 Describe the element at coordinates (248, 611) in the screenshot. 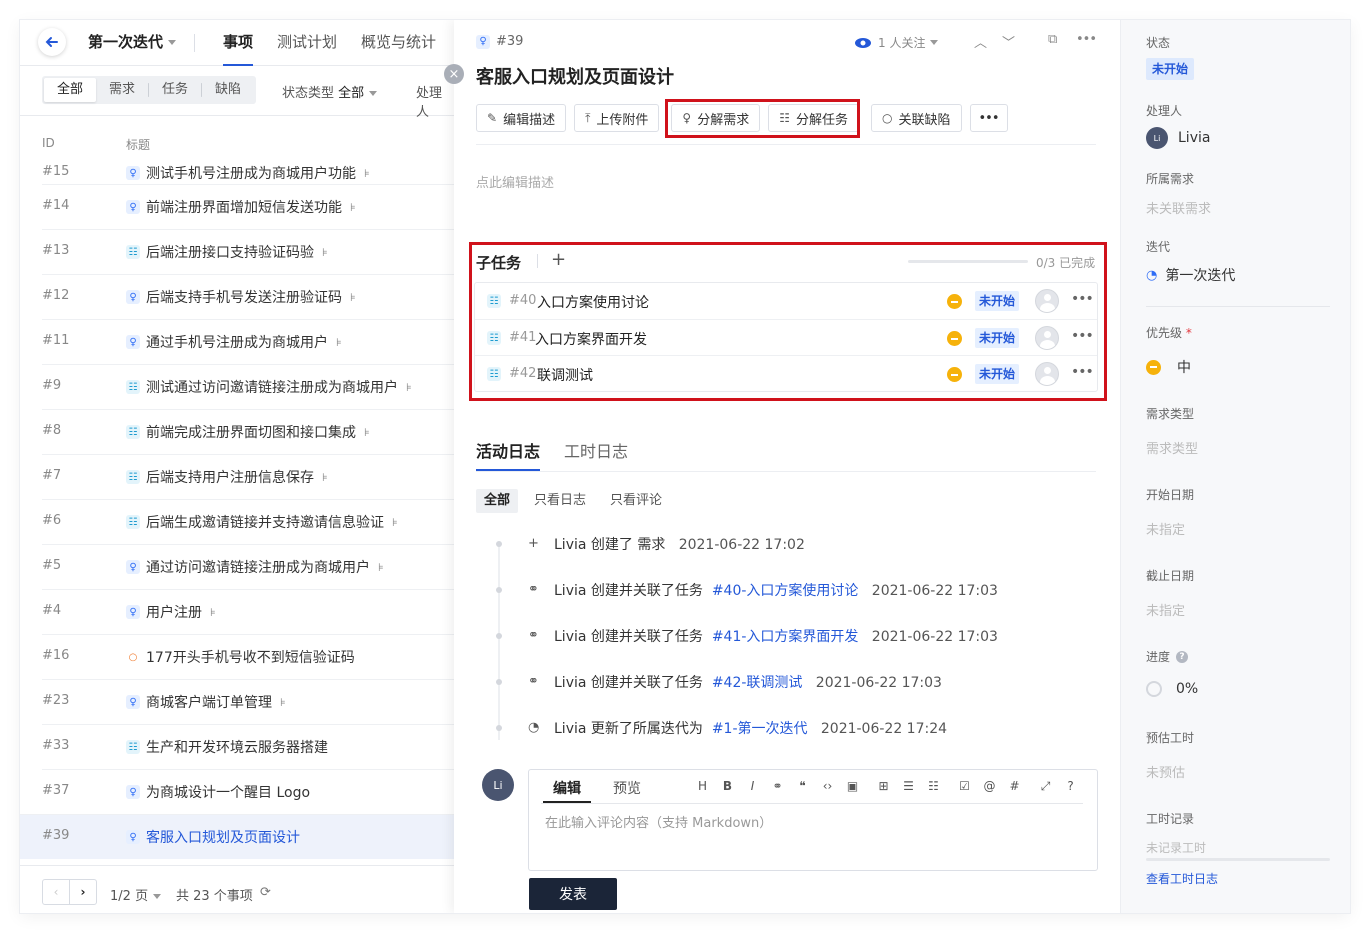

I see `table-row: #4 ♀ 用户注册 ⊧` at that location.